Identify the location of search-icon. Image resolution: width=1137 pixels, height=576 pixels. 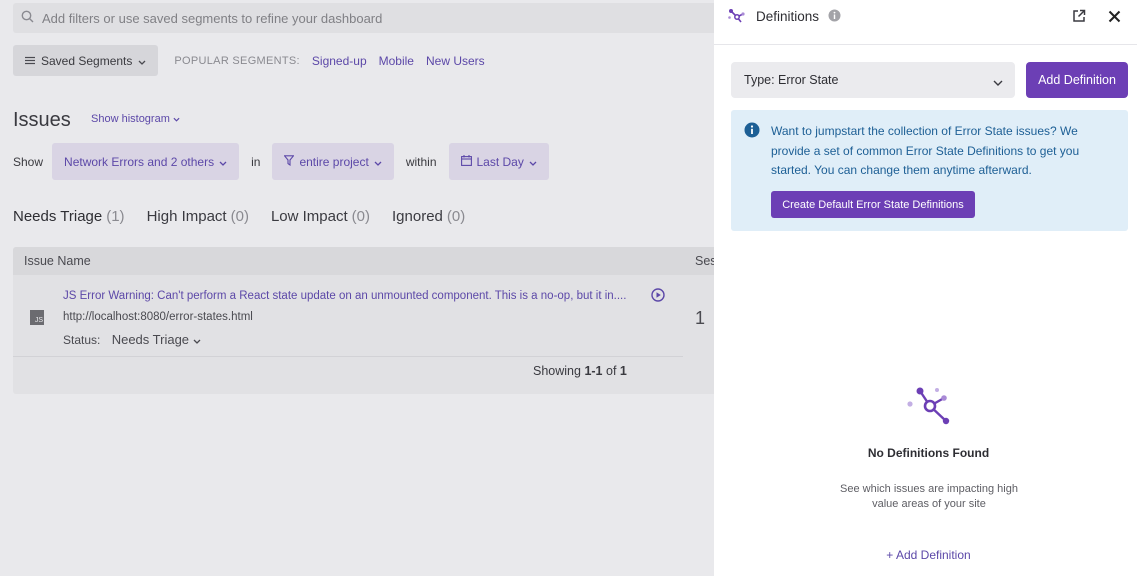
(31, 18).